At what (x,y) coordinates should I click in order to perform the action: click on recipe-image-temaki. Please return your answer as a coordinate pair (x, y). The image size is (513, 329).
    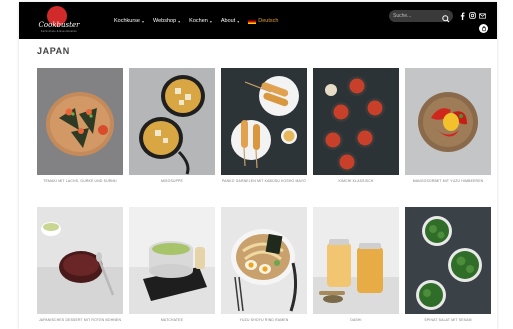
    Looking at the image, I should click on (80, 121).